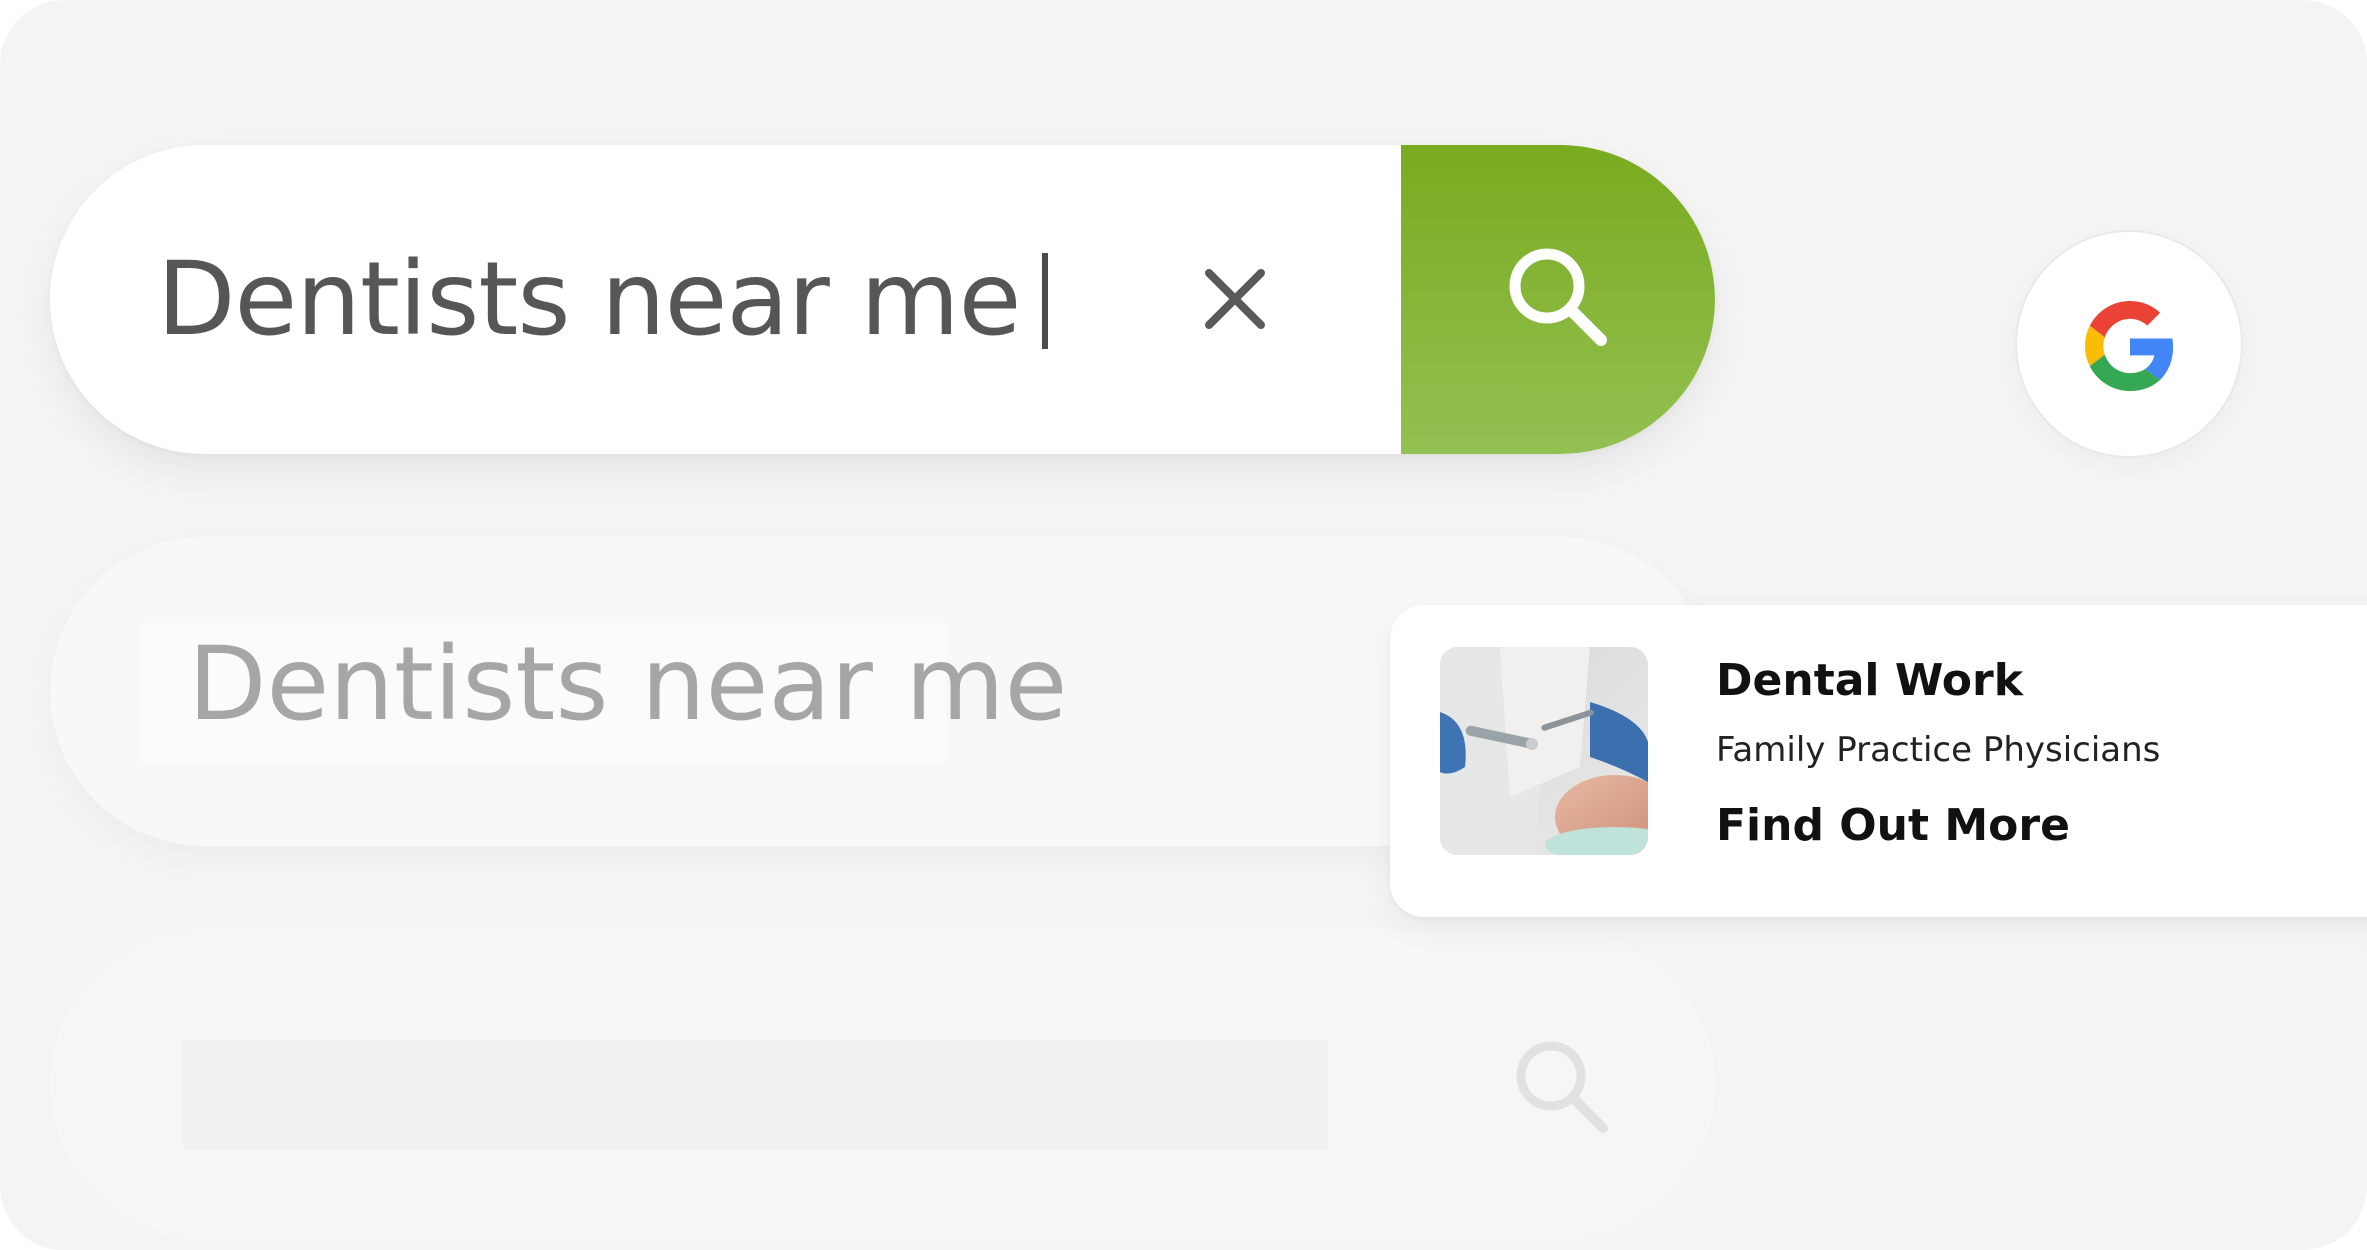 The height and width of the screenshot is (1250, 2367). What do you see at coordinates (755, 1095) in the screenshot?
I see `placeholder-text-line` at bounding box center [755, 1095].